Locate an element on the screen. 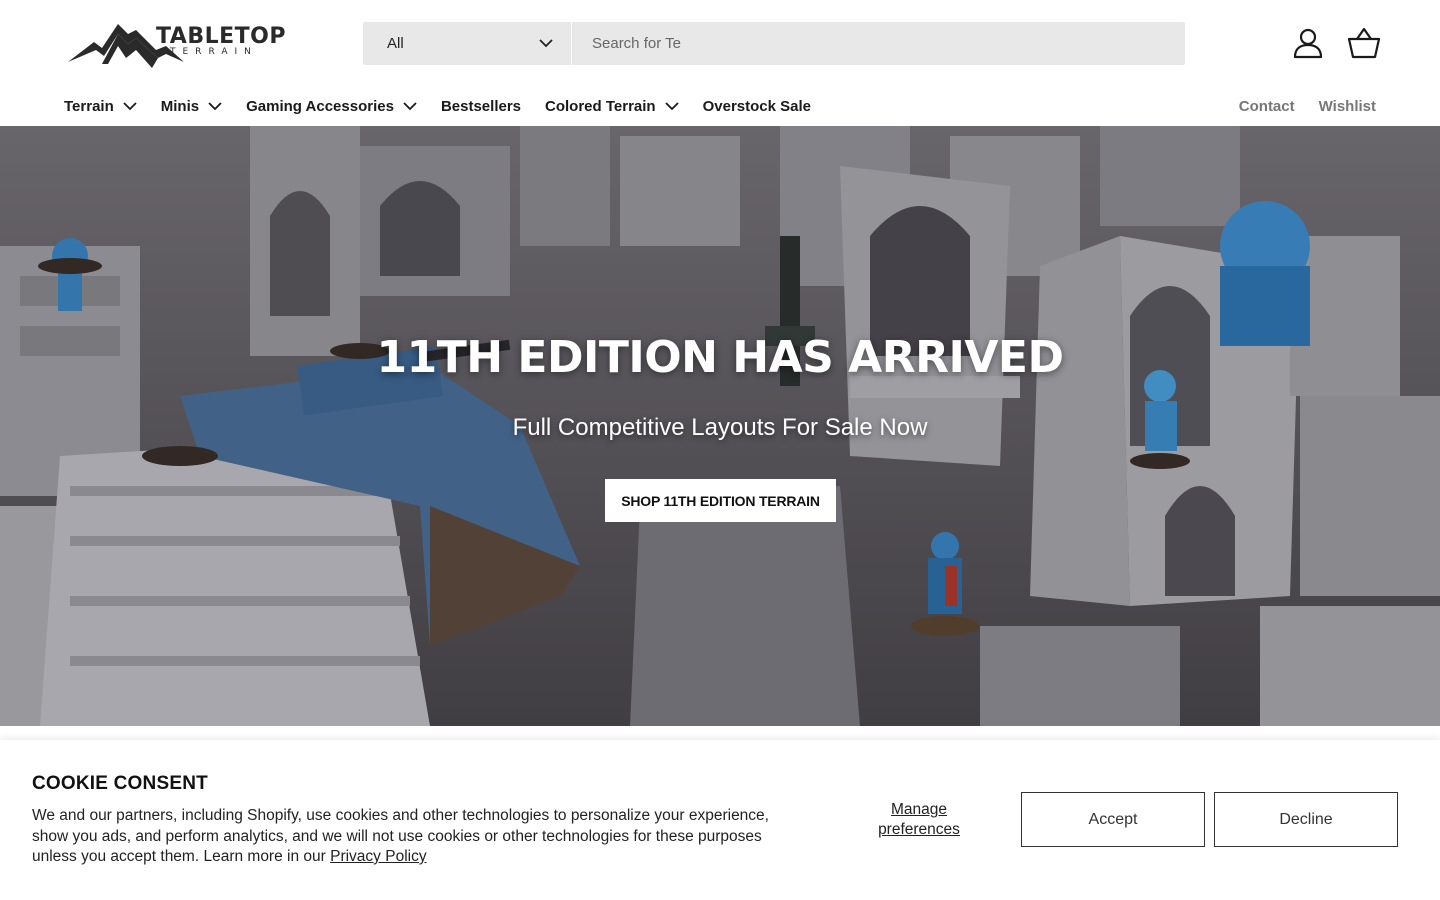  nav-item-bestsellers: Bestsellers is located at coordinates (481, 106).